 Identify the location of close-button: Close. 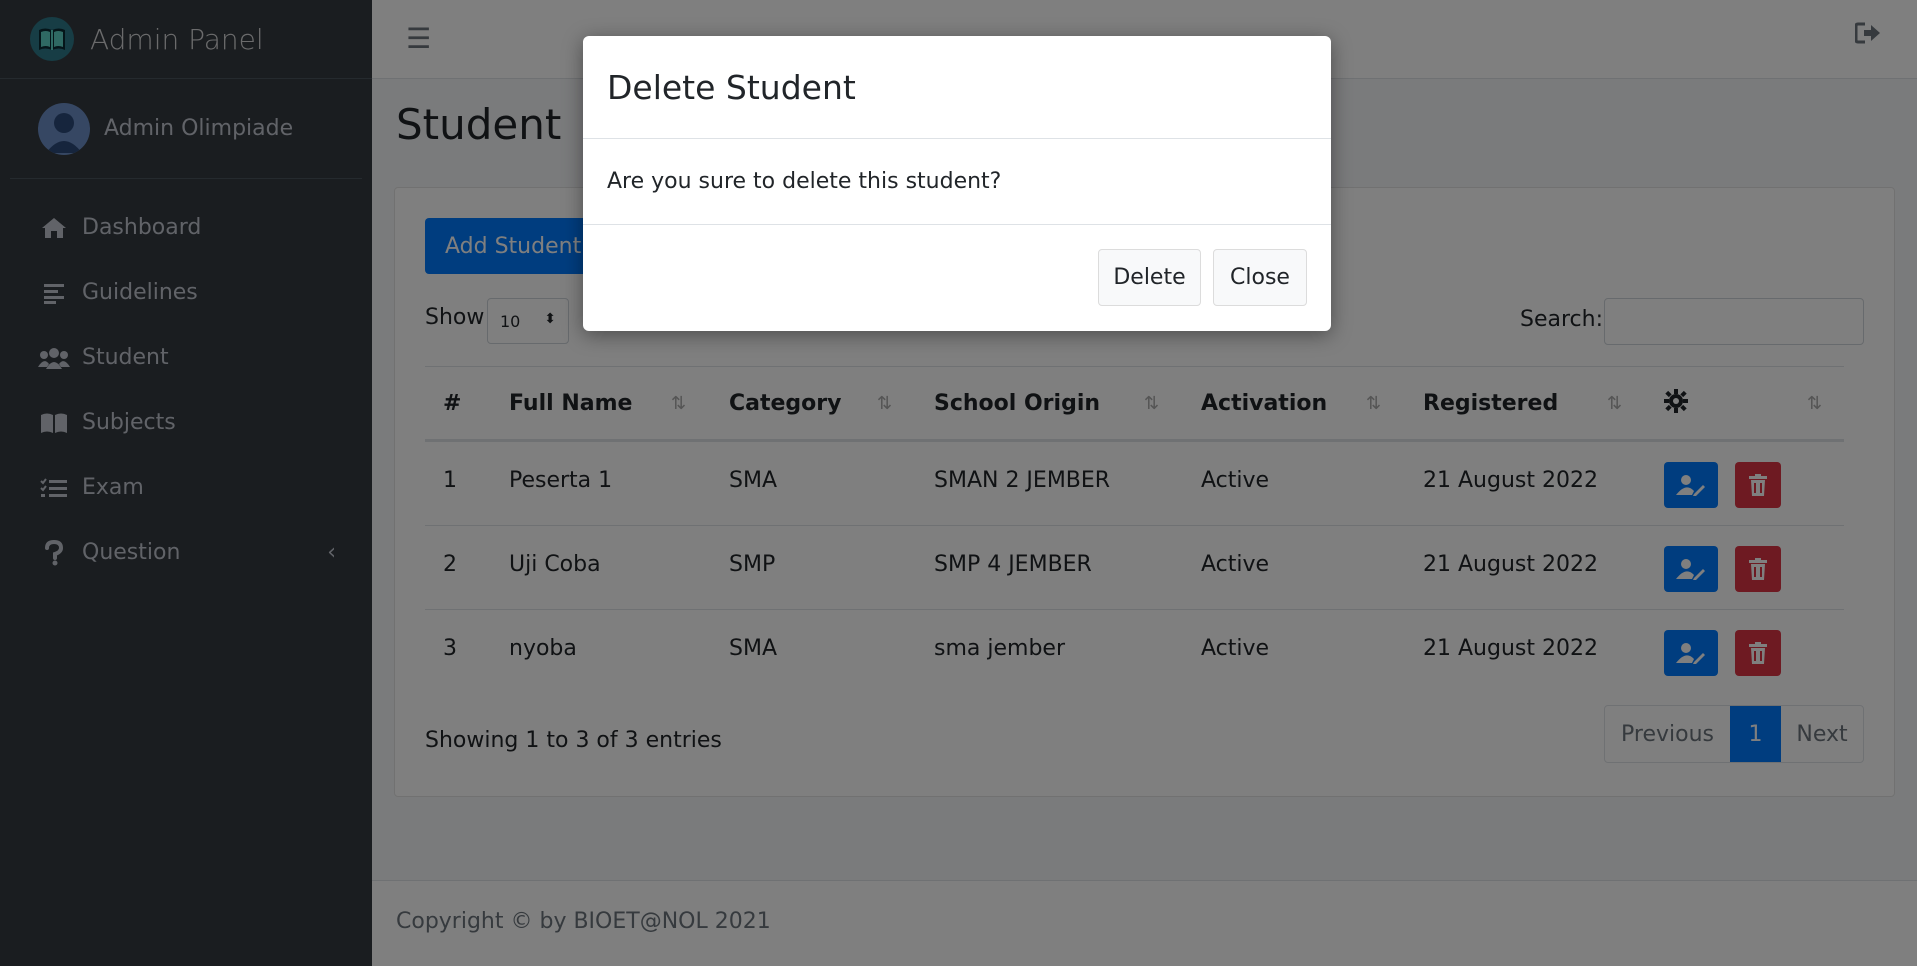
(1260, 277).